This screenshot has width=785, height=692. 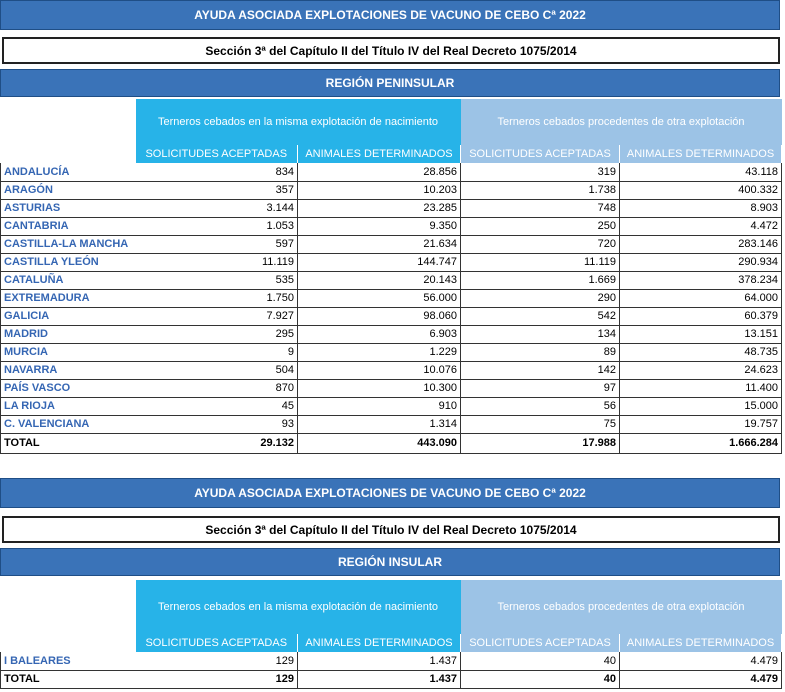 I want to click on value-cell: 97, so click(x=540, y=388).